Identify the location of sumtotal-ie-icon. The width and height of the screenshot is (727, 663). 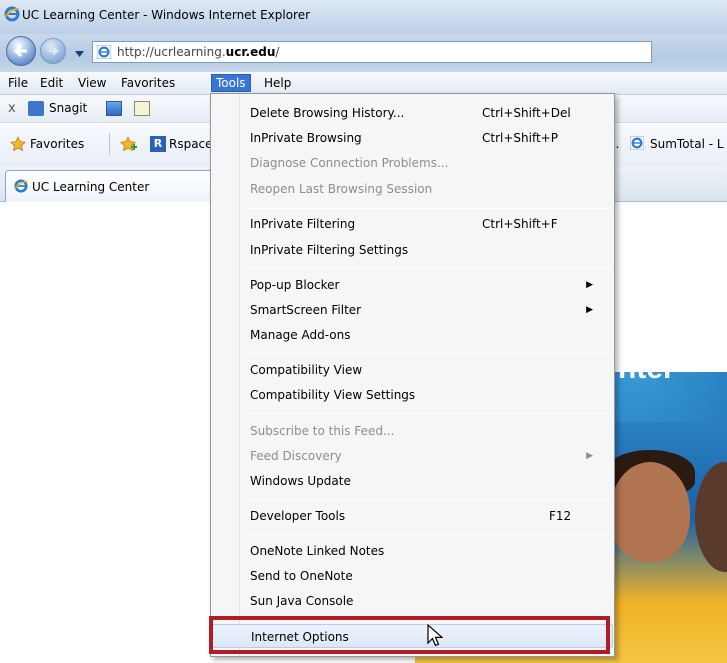
(637, 144).